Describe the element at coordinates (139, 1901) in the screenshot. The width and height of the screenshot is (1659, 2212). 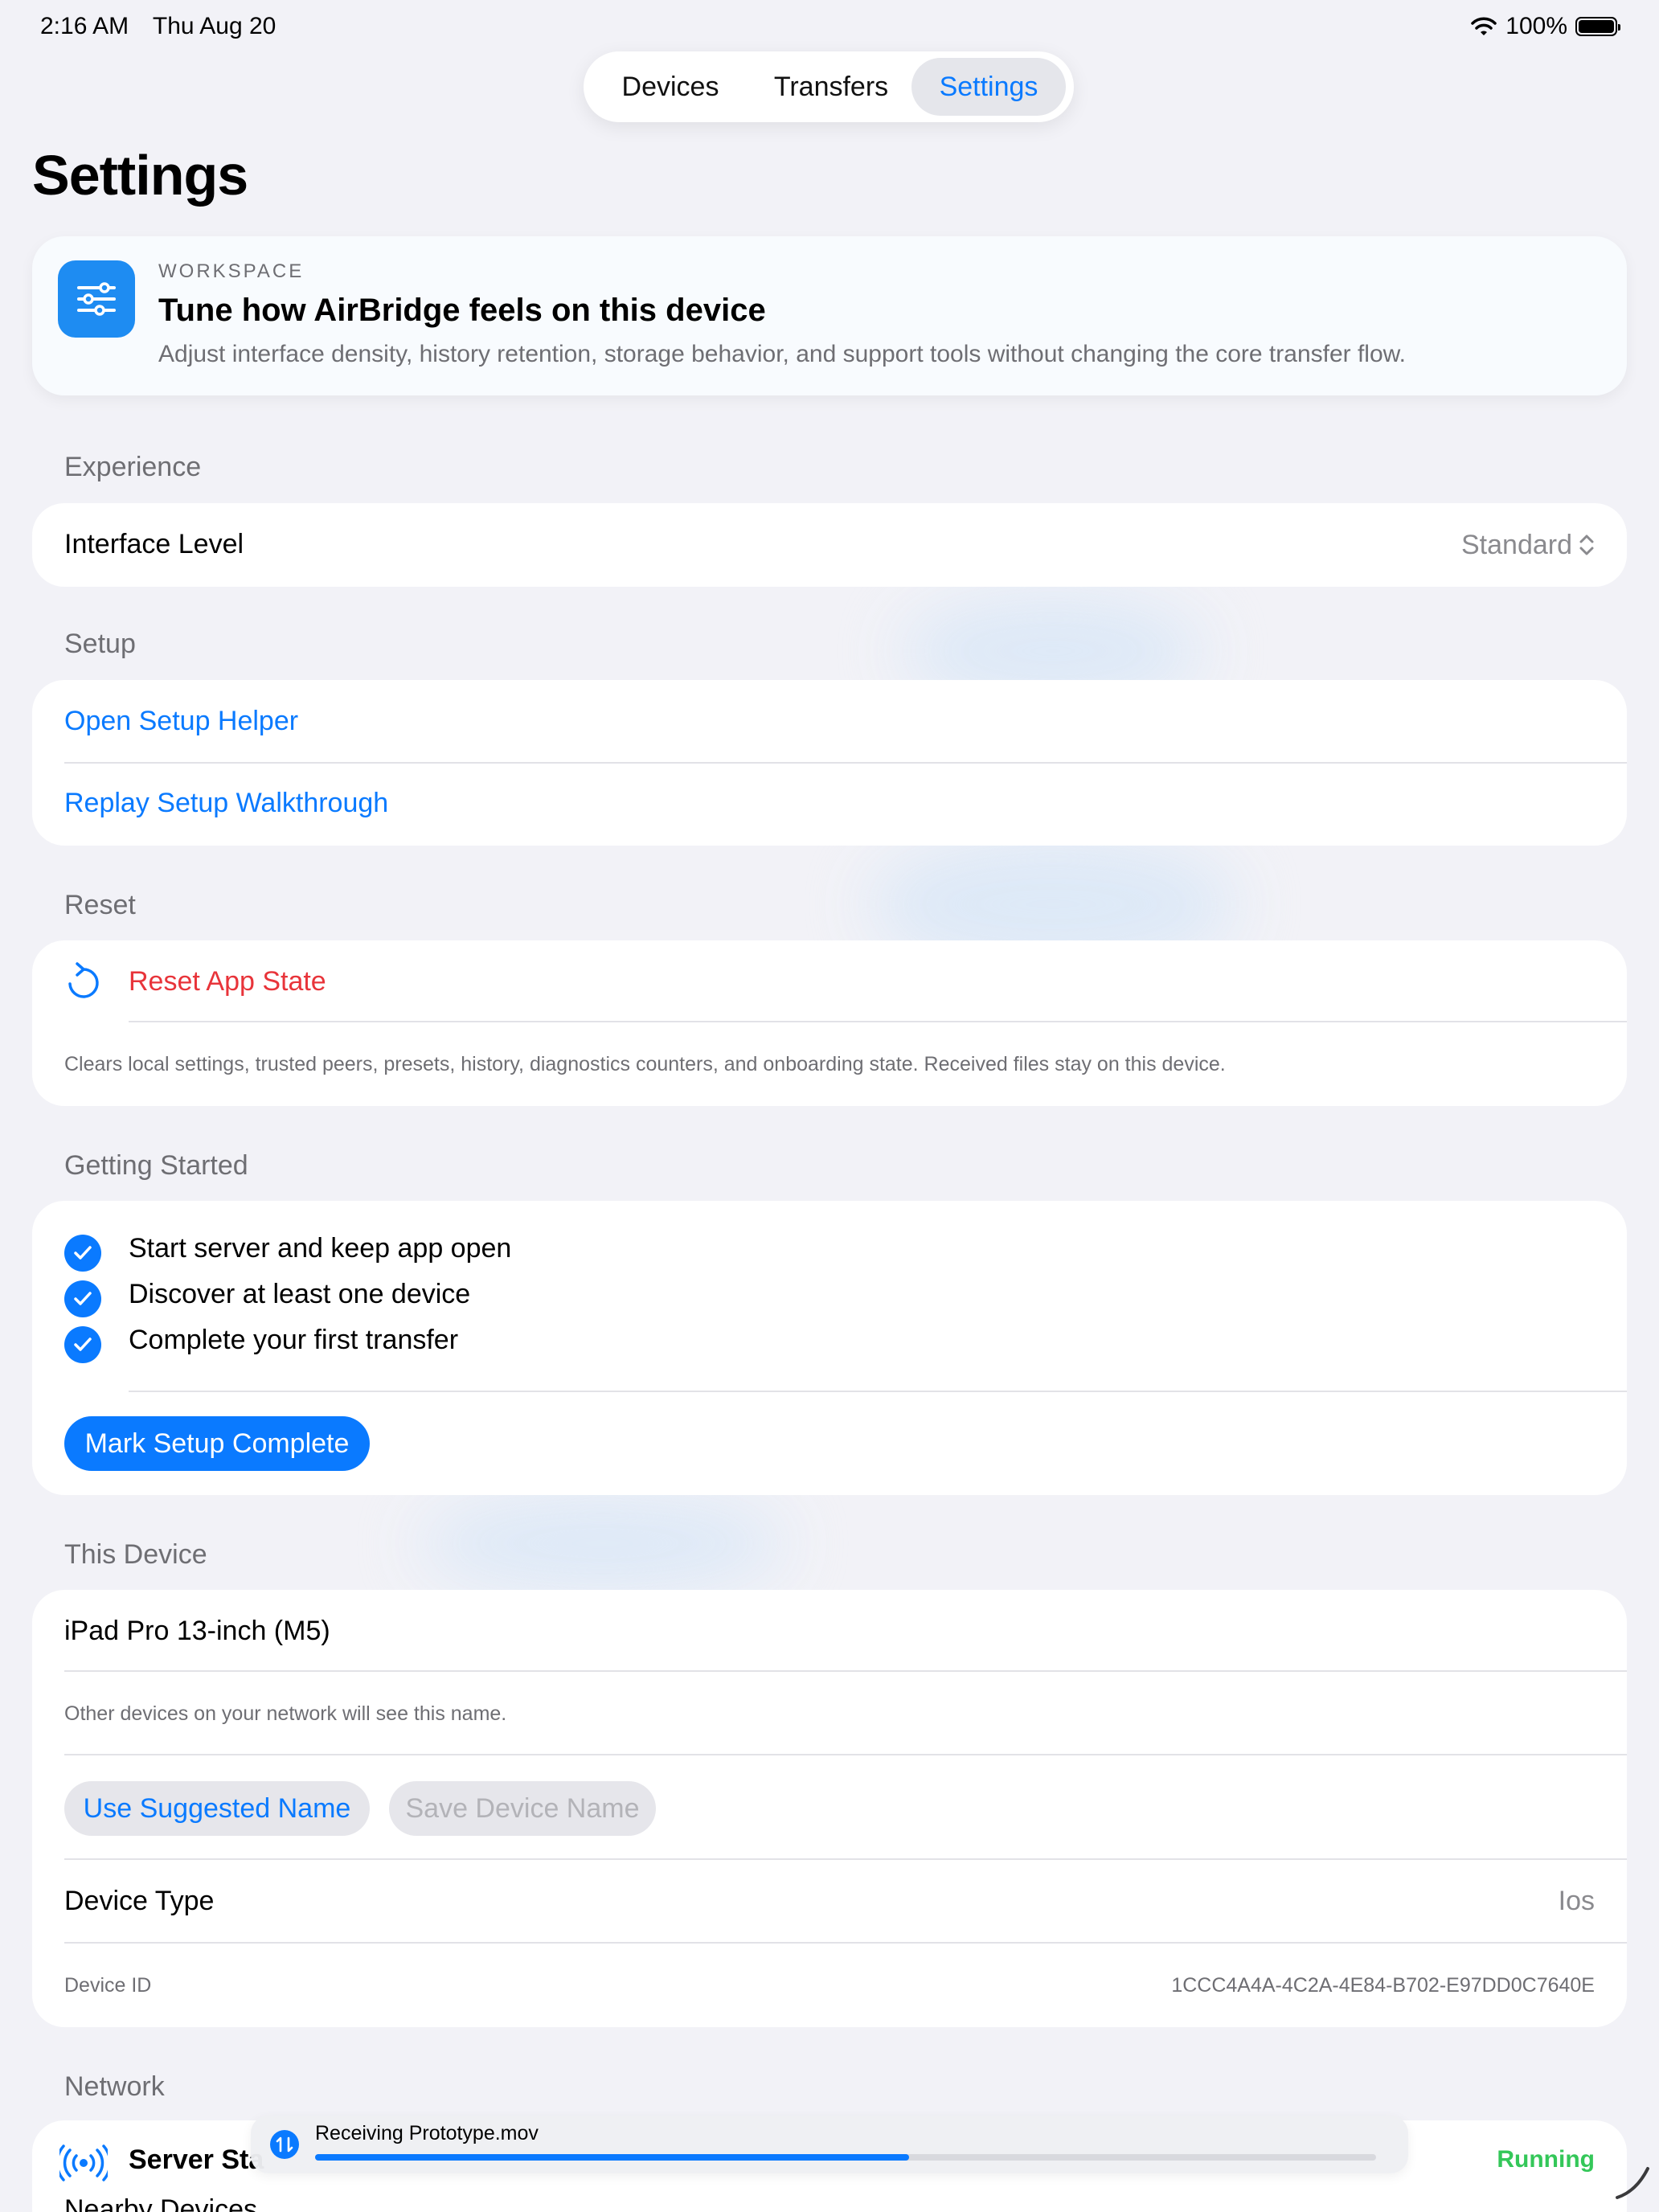
I see `device-type-label: Device Type` at that location.